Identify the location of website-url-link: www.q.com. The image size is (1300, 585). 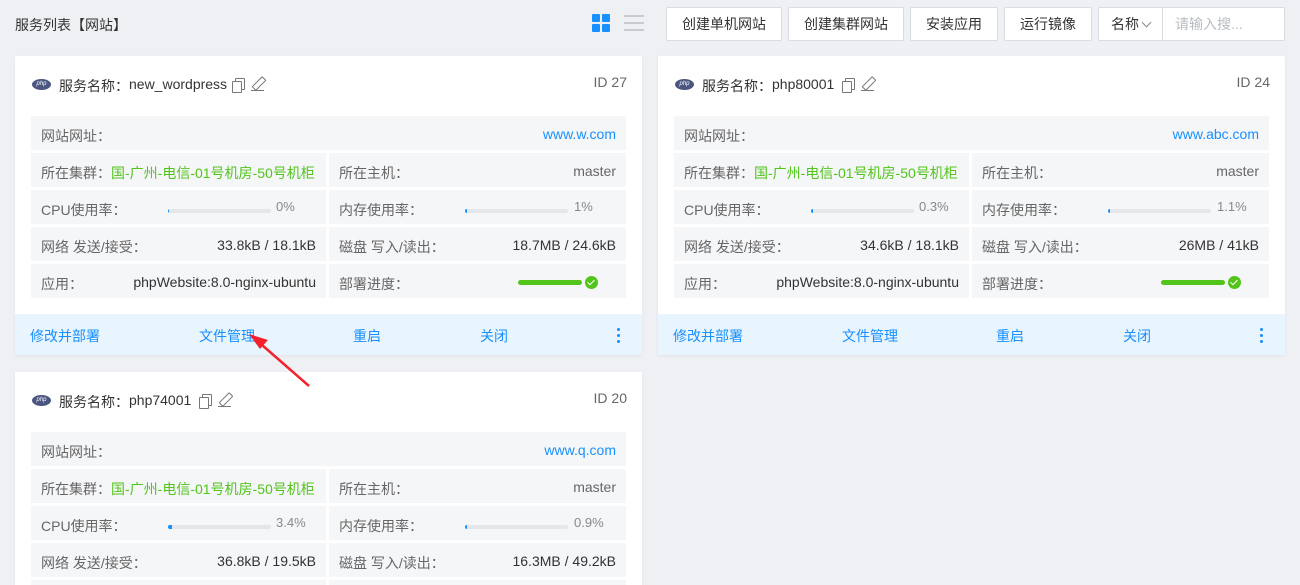
(580, 450).